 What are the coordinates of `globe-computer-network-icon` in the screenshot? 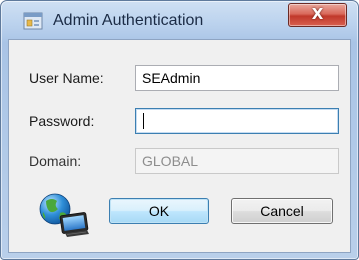 It's located at (65, 216).